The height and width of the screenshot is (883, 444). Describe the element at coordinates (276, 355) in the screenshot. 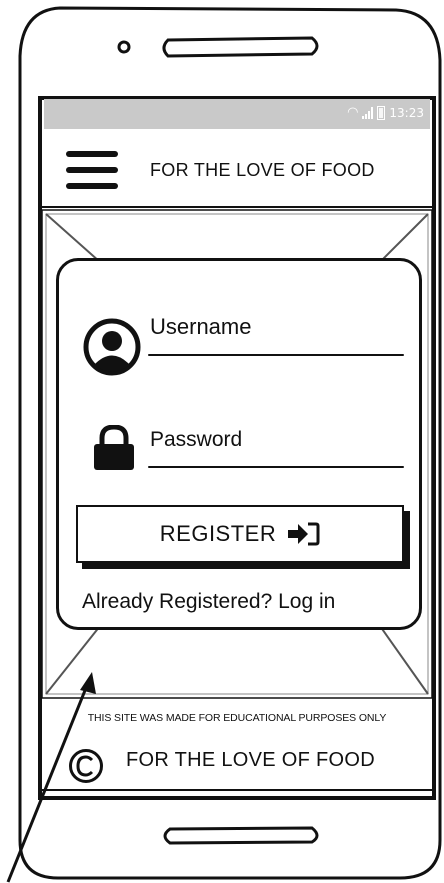

I see `username-underline` at that location.